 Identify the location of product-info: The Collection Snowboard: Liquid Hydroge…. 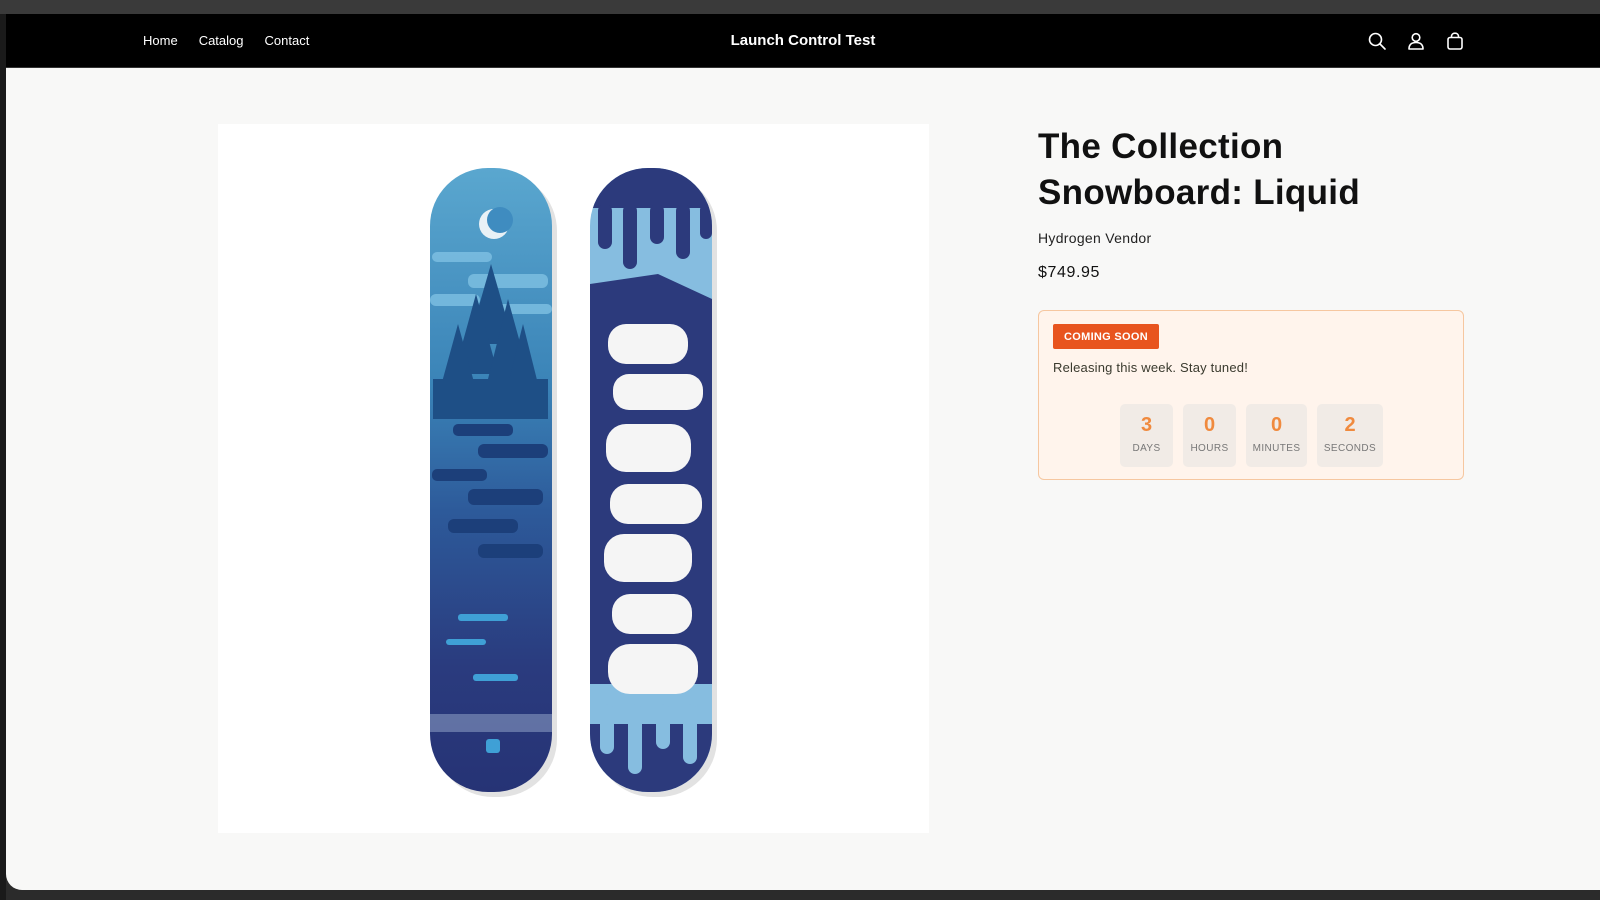
(1253, 302).